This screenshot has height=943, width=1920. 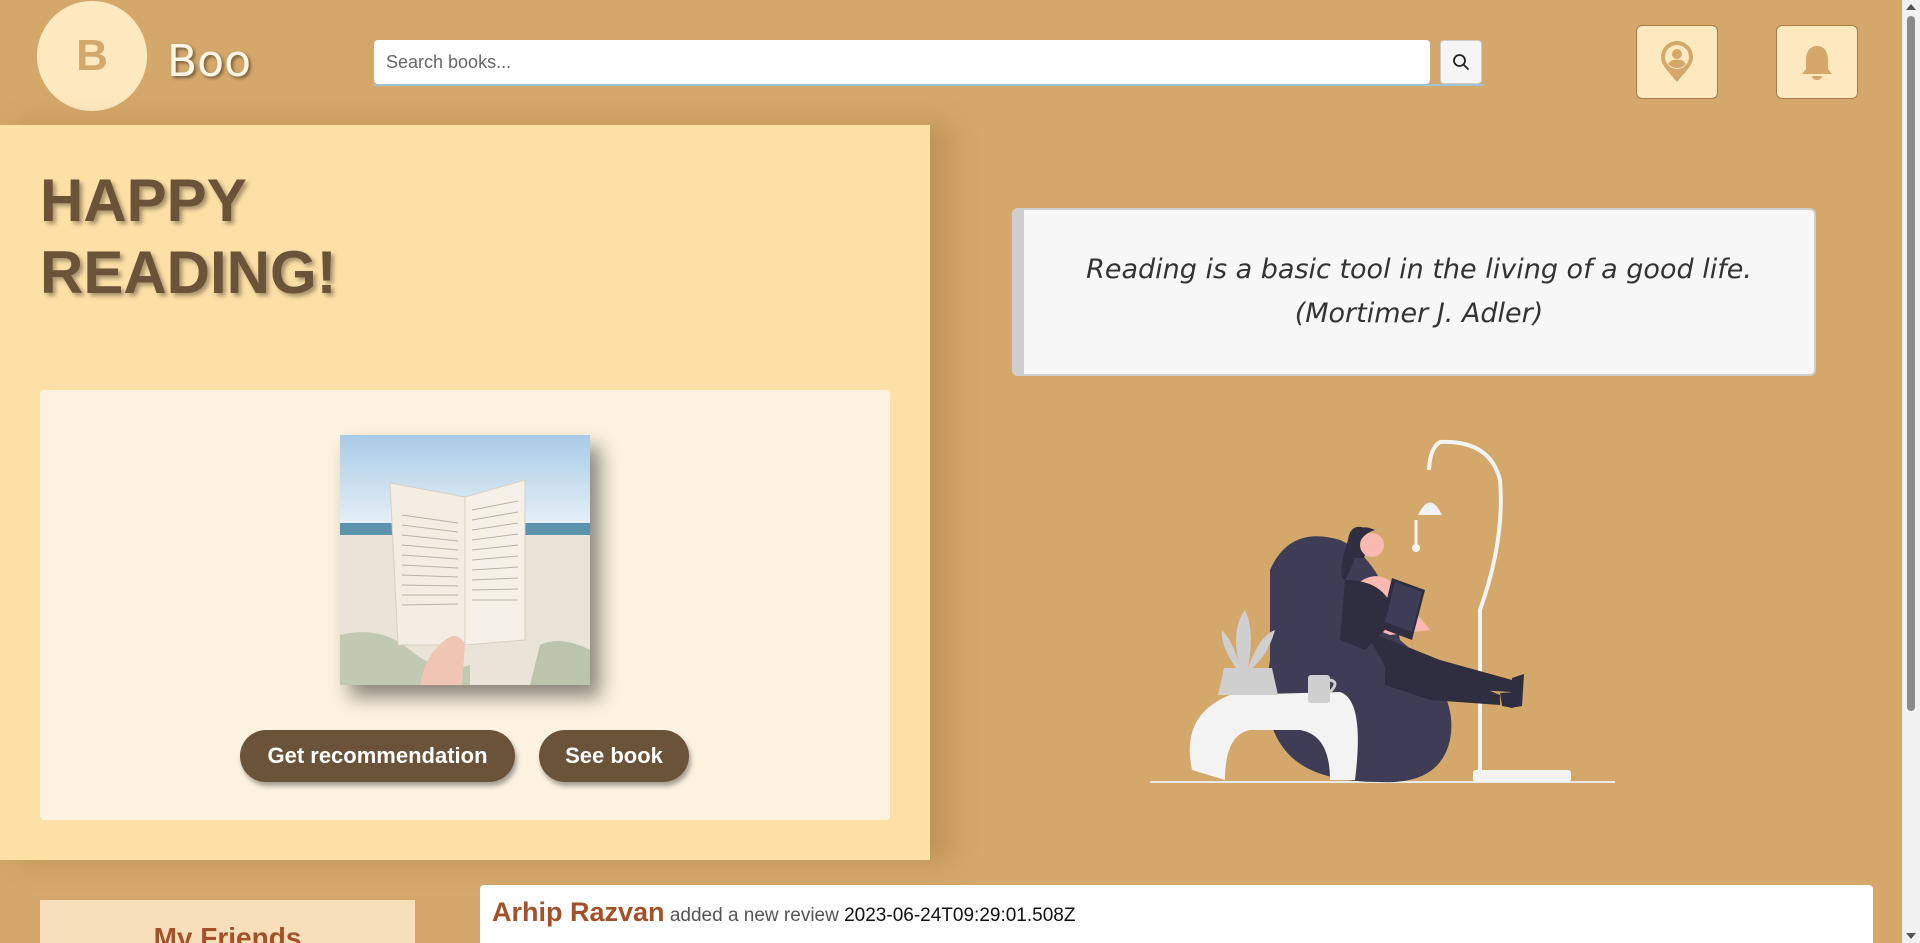 What do you see at coordinates (377, 756) in the screenshot?
I see `get-recommendation-button: Get recommendation` at bounding box center [377, 756].